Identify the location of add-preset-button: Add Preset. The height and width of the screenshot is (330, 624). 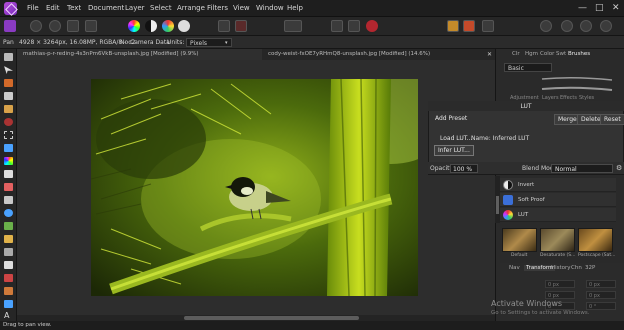
(451, 118).